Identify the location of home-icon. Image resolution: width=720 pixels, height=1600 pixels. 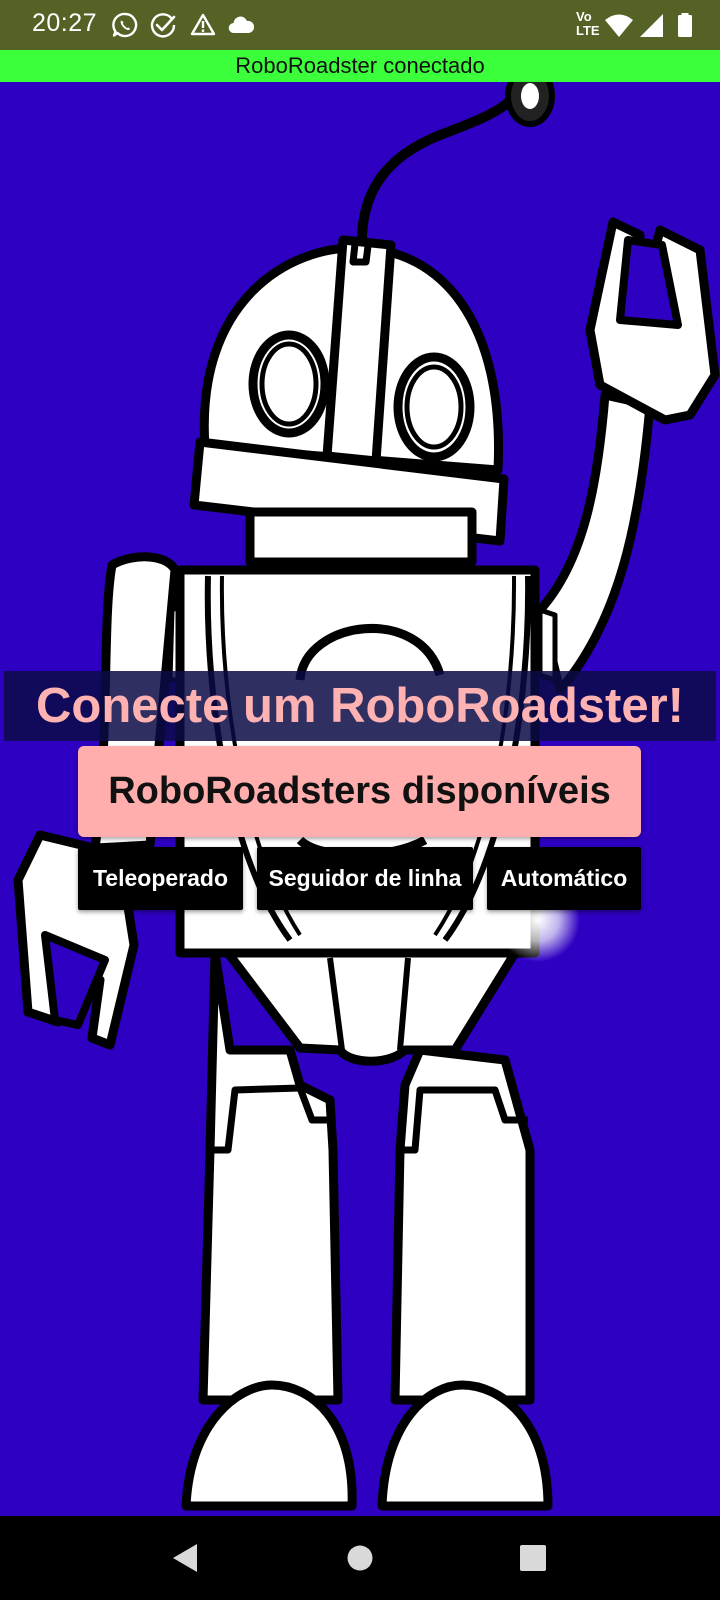
(360, 1558).